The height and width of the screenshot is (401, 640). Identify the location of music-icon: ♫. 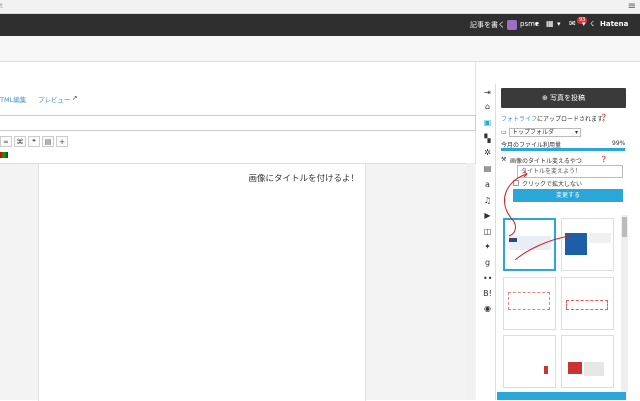
(487, 200).